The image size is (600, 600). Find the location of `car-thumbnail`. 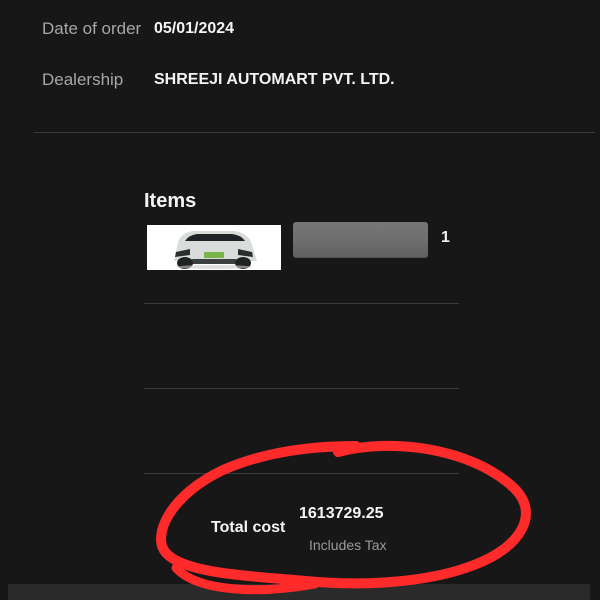

car-thumbnail is located at coordinates (214, 247).